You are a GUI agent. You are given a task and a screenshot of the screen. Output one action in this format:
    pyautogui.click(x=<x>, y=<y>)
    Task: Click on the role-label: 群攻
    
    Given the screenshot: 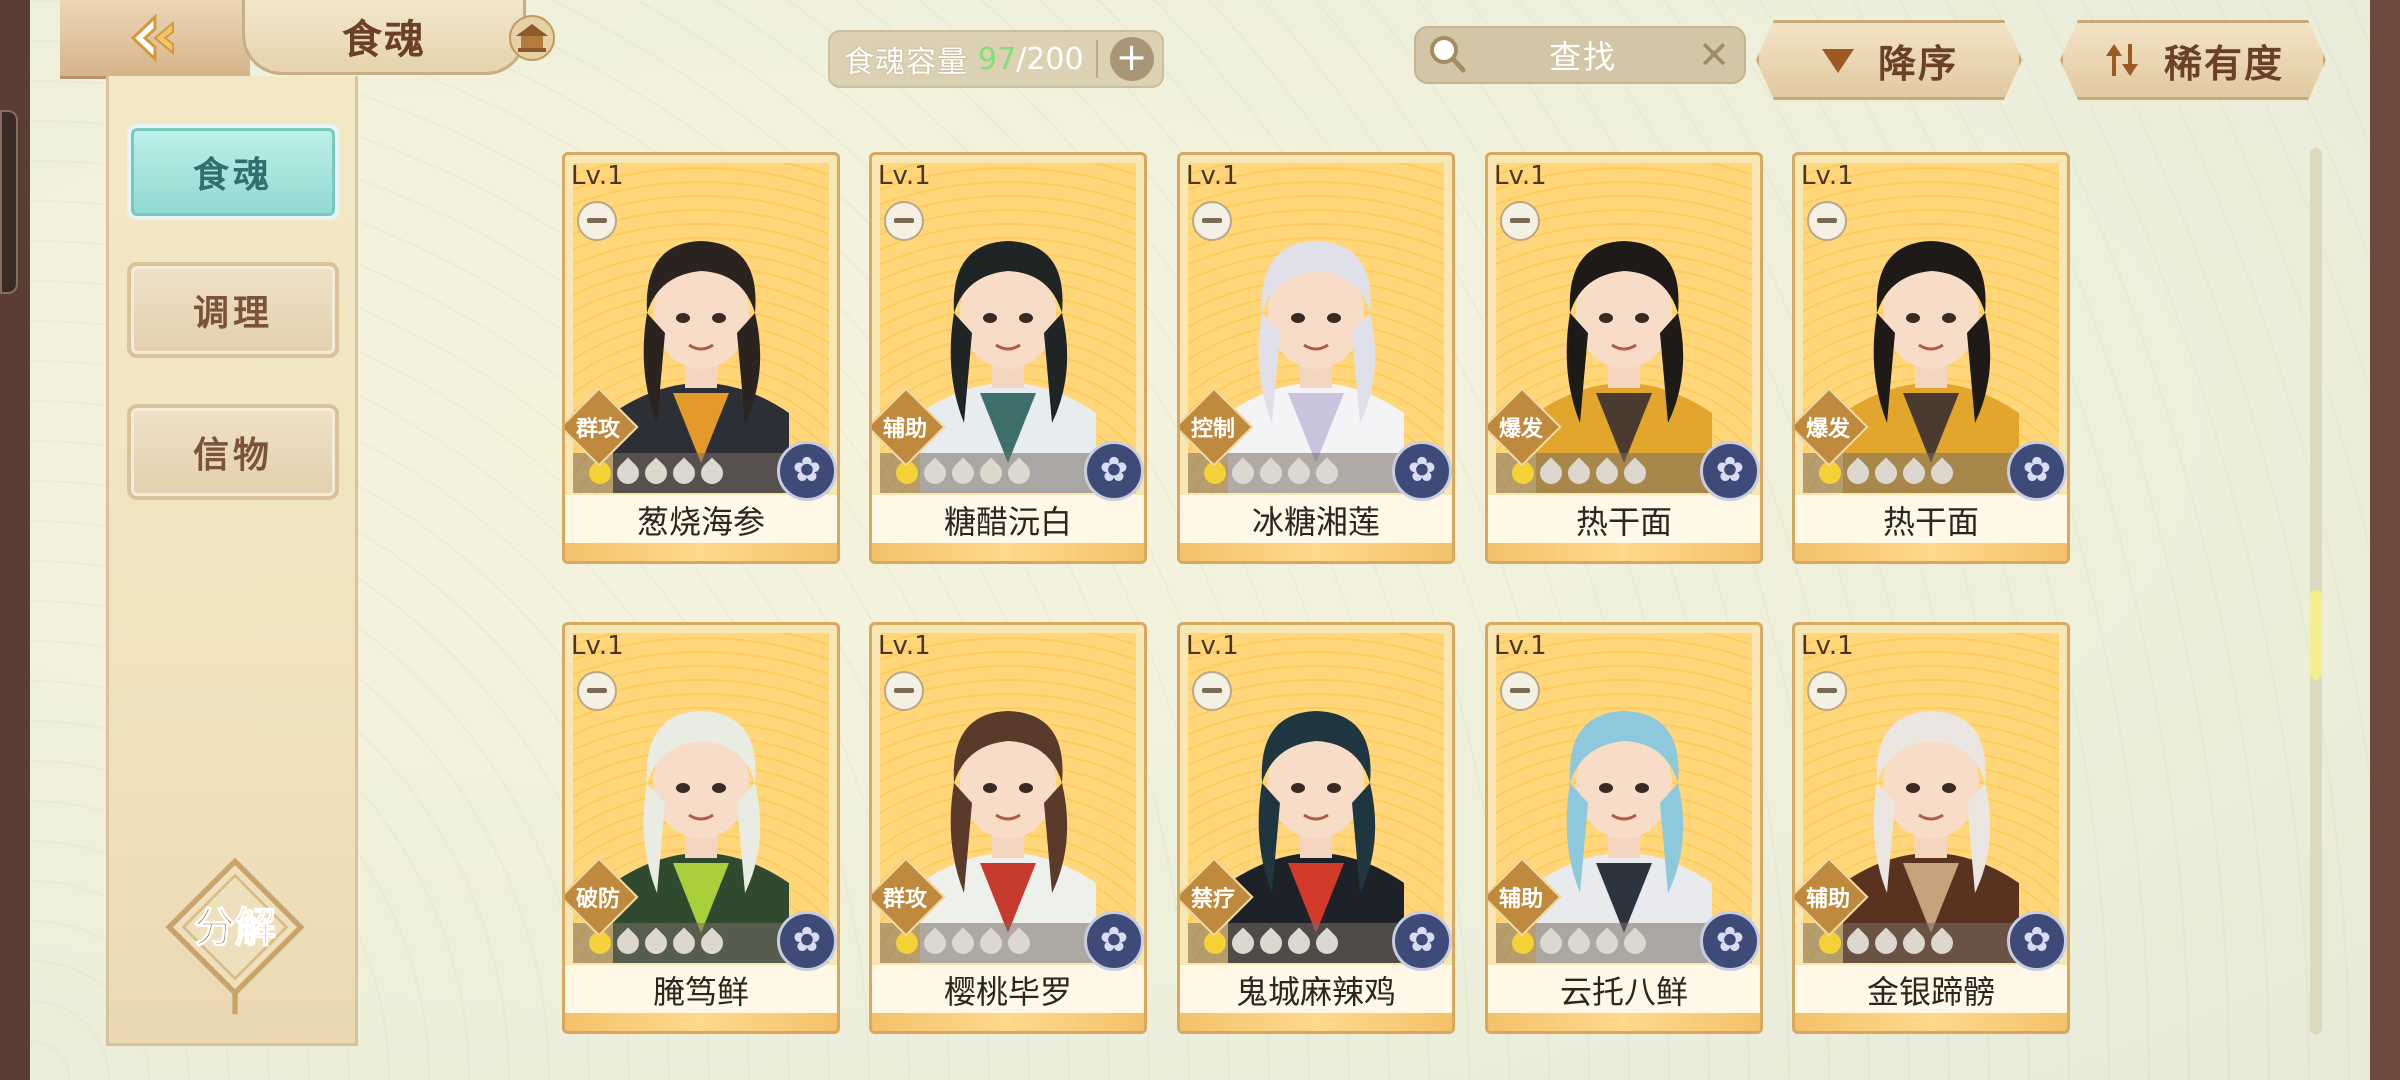 What is the action you would take?
    pyautogui.click(x=904, y=899)
    